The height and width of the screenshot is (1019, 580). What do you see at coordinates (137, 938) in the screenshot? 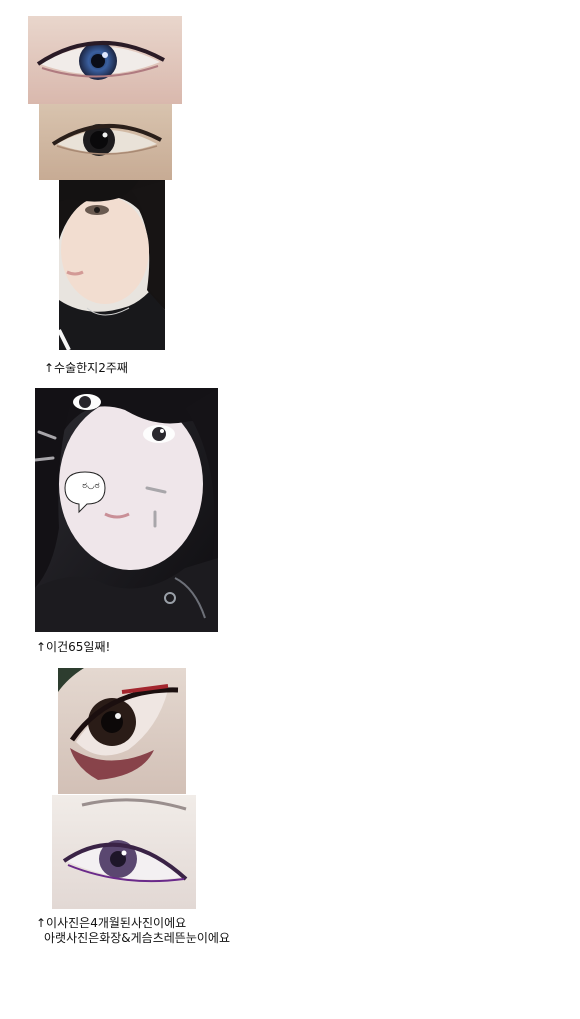
I see `caption-four-months-line2: 아랫사진은화장&게슴츠레뜬눈이에요` at bounding box center [137, 938].